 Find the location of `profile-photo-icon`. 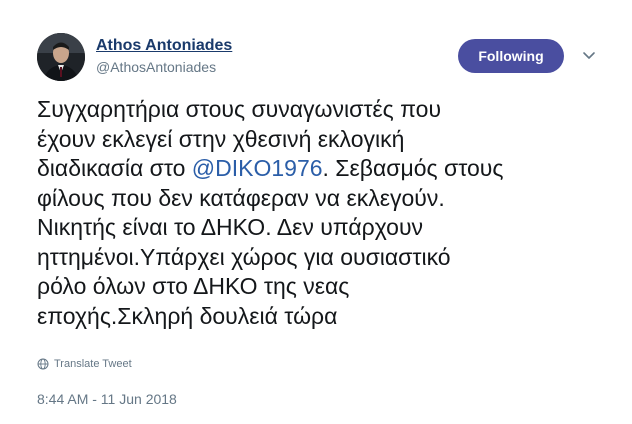

profile-photo-icon is located at coordinates (61, 57).